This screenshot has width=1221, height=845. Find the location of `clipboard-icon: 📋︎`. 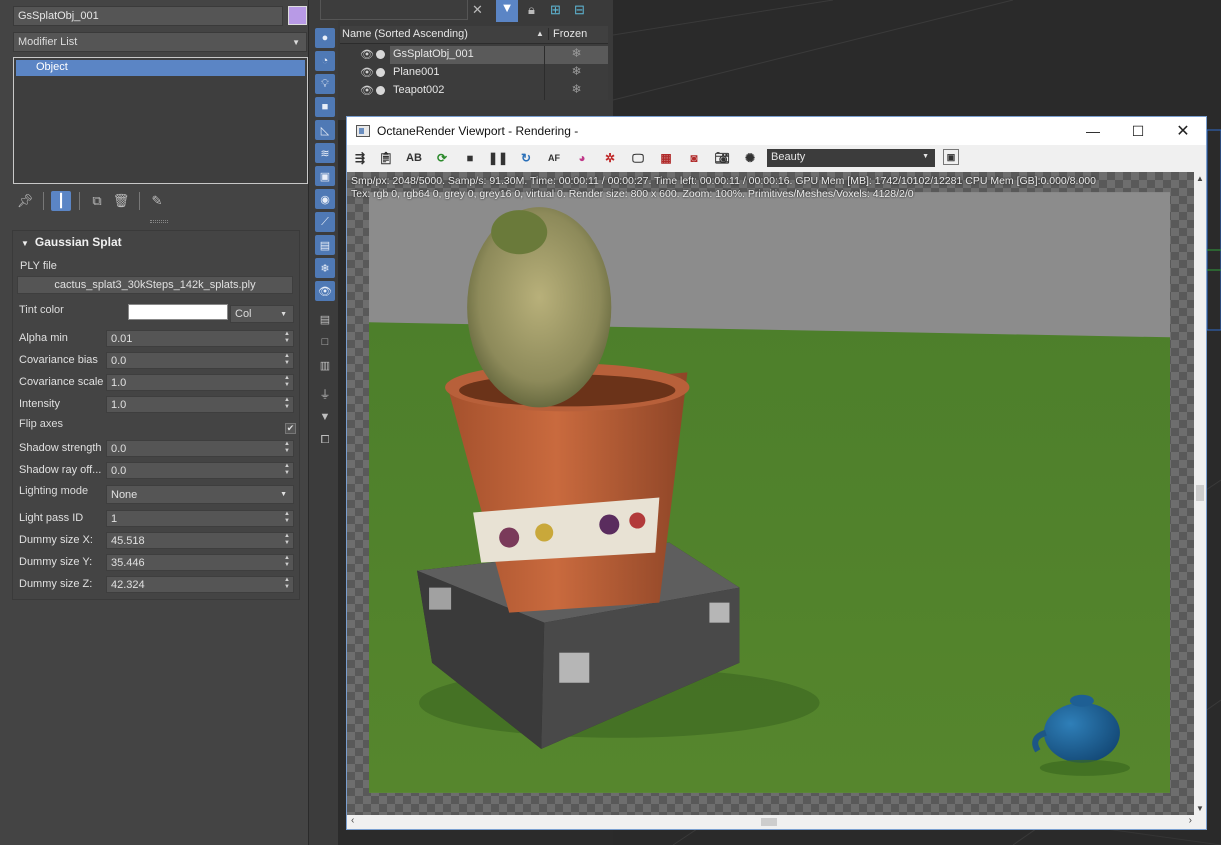

clipboard-icon: 📋︎ is located at coordinates (386, 158).